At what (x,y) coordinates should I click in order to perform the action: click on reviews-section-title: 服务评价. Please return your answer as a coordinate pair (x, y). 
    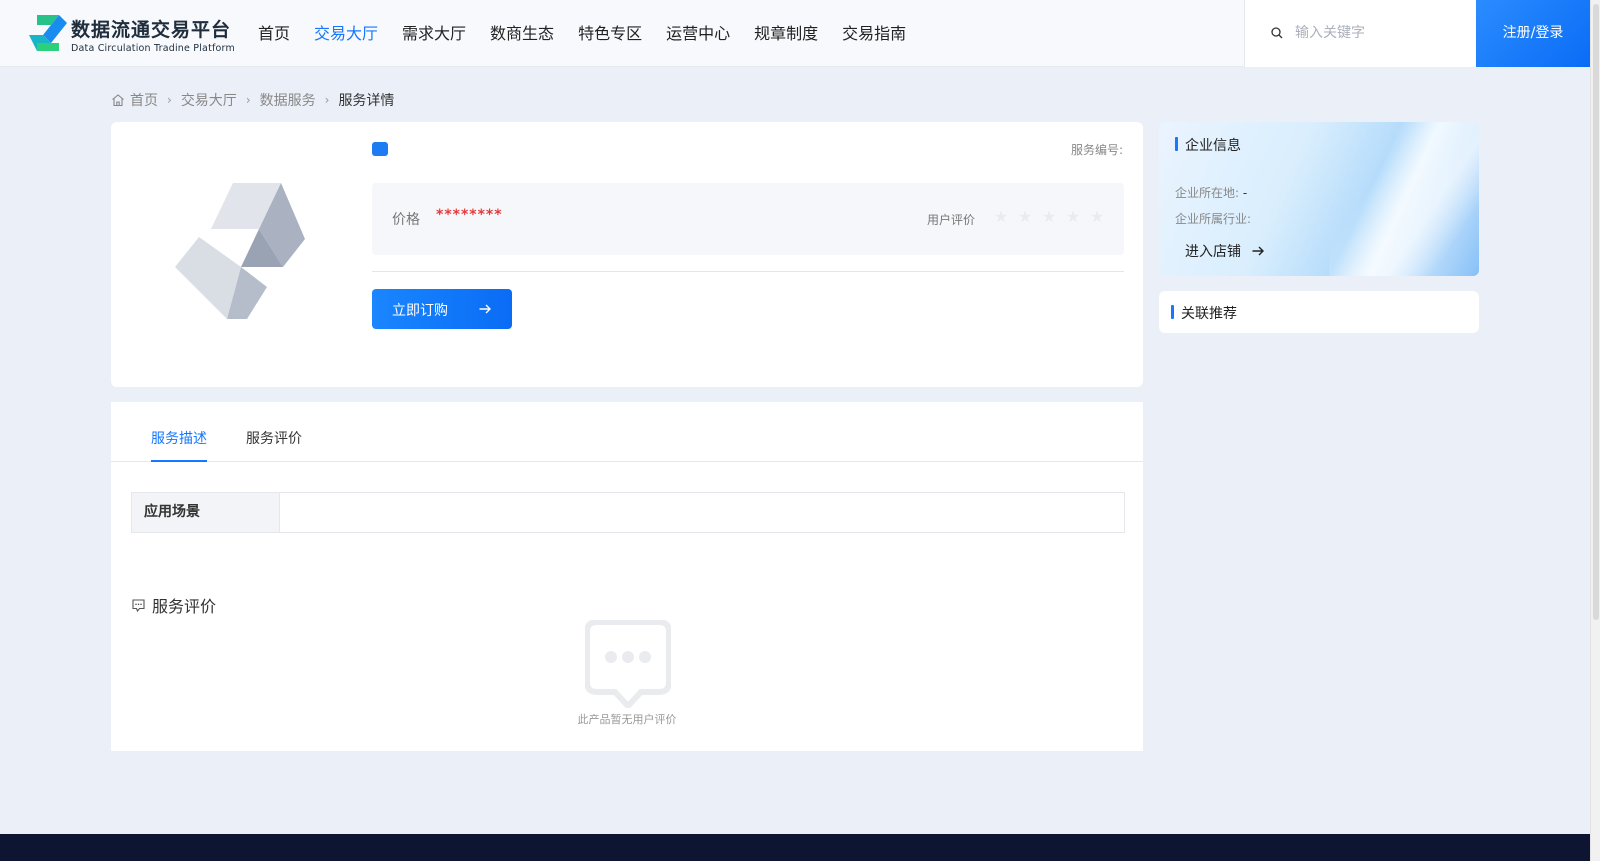
    Looking at the image, I should click on (173, 605).